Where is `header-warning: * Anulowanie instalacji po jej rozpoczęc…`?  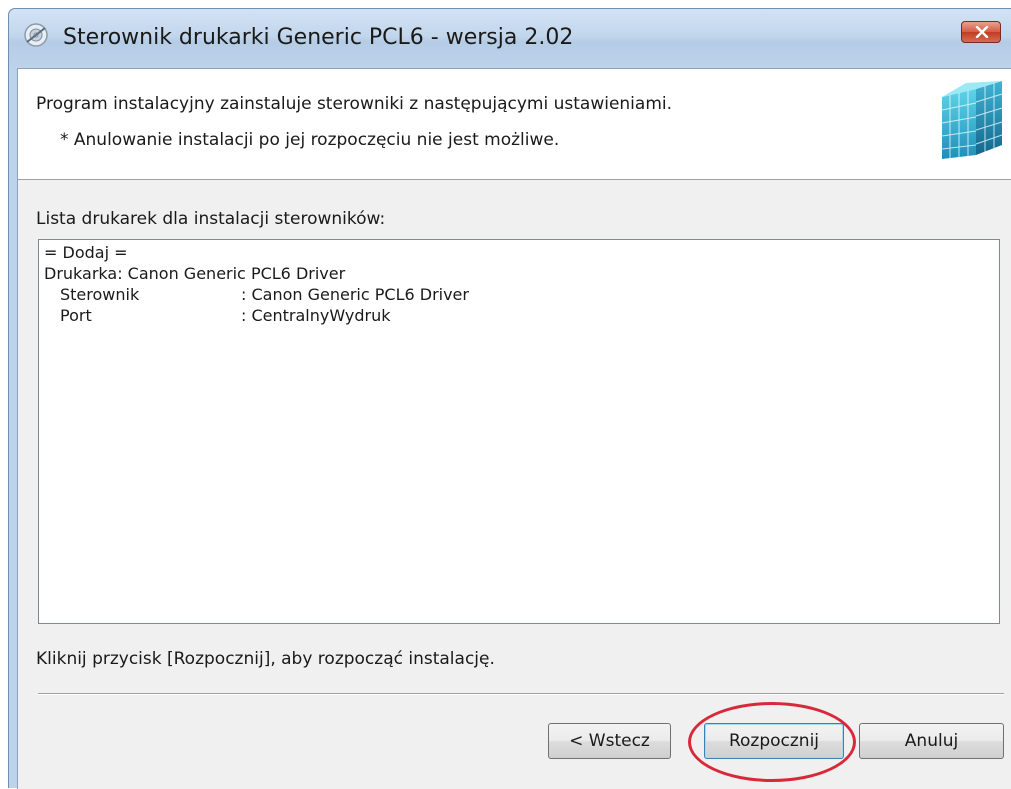
header-warning: * Anulowanie instalacji po jej rozpoczęc… is located at coordinates (310, 140).